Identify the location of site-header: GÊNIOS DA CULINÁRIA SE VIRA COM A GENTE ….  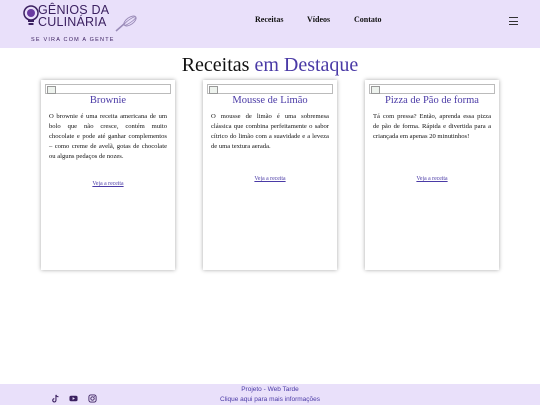
(270, 24).